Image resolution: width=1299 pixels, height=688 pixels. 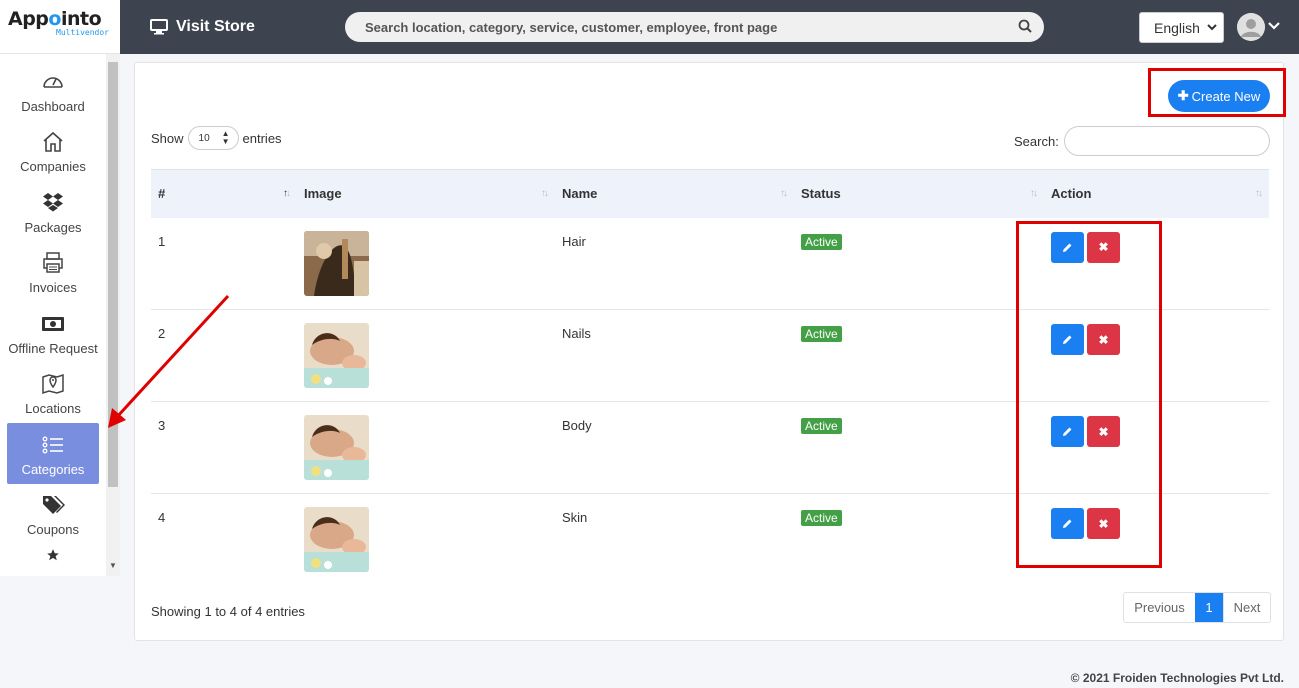 I want to click on pagination-page: 1, so click(x=1209, y=607).